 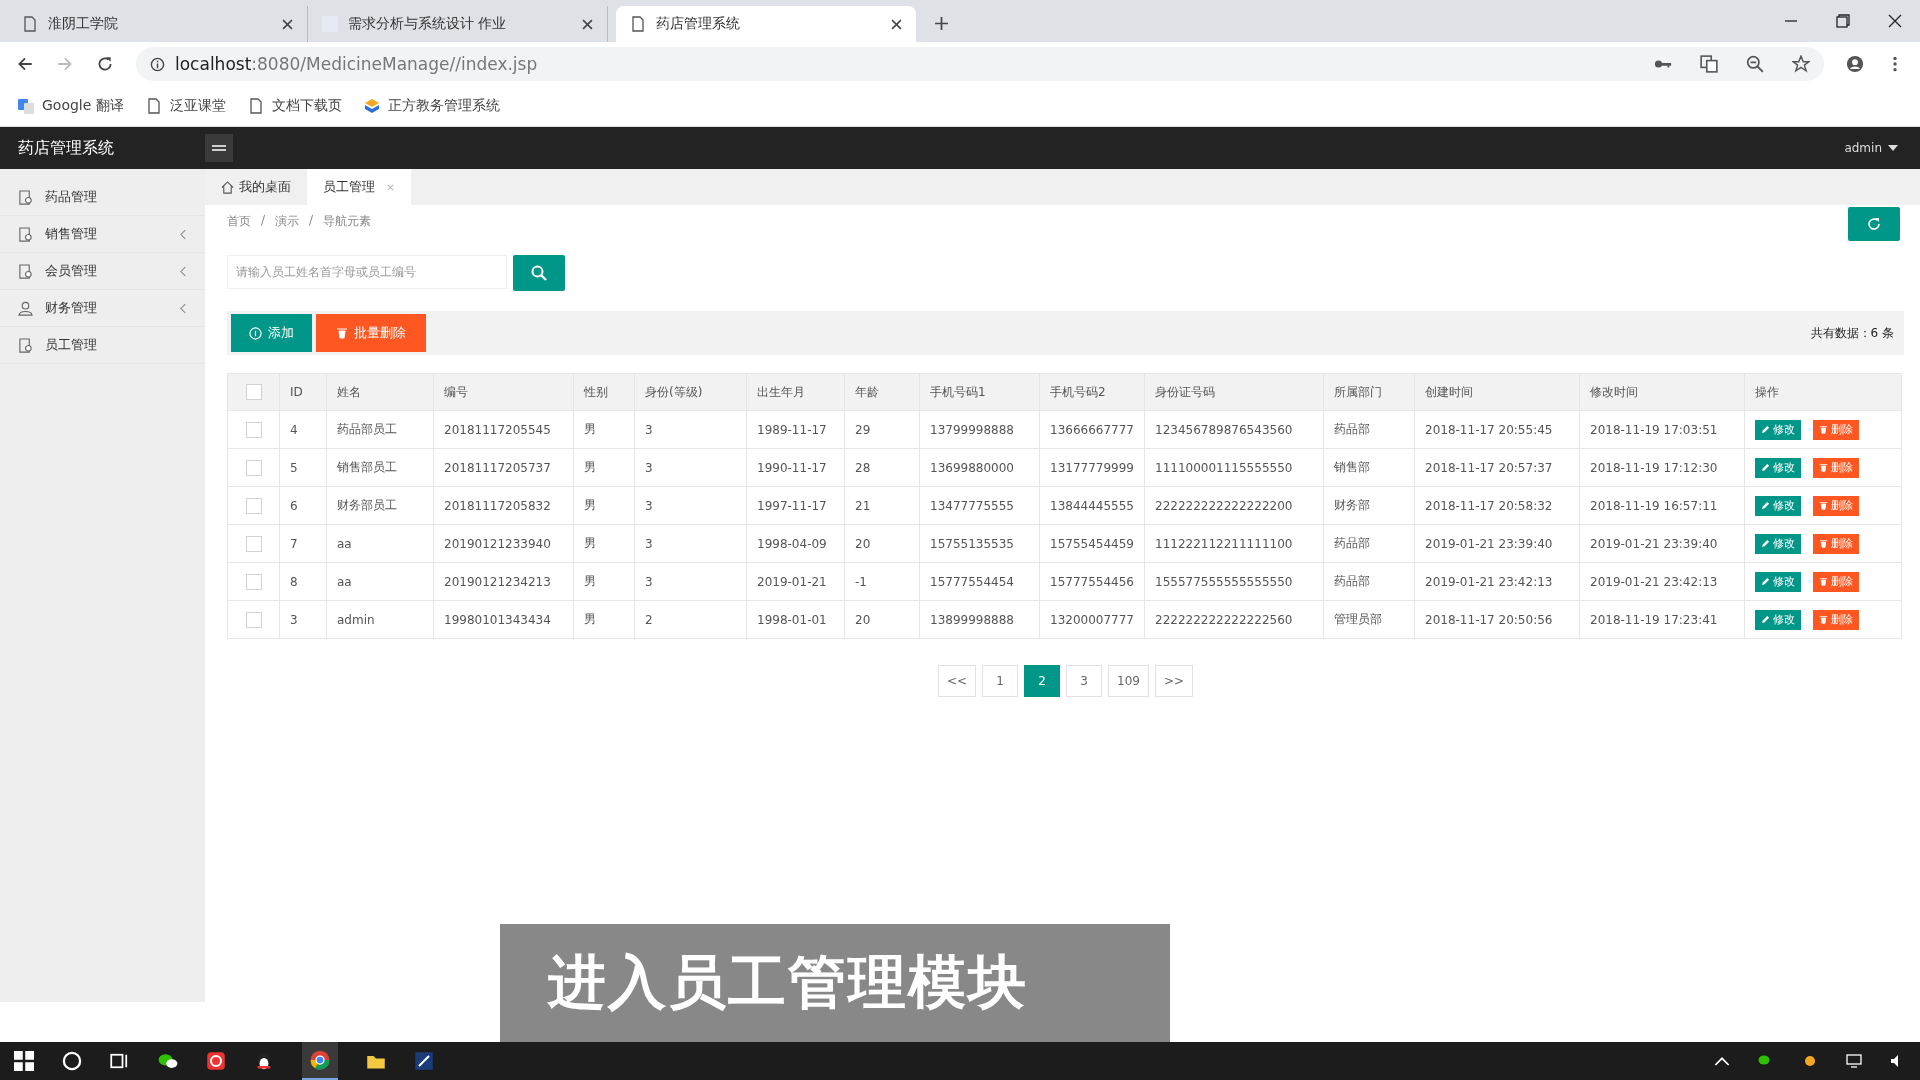 What do you see at coordinates (1893, 148) in the screenshot?
I see `caret-icon` at bounding box center [1893, 148].